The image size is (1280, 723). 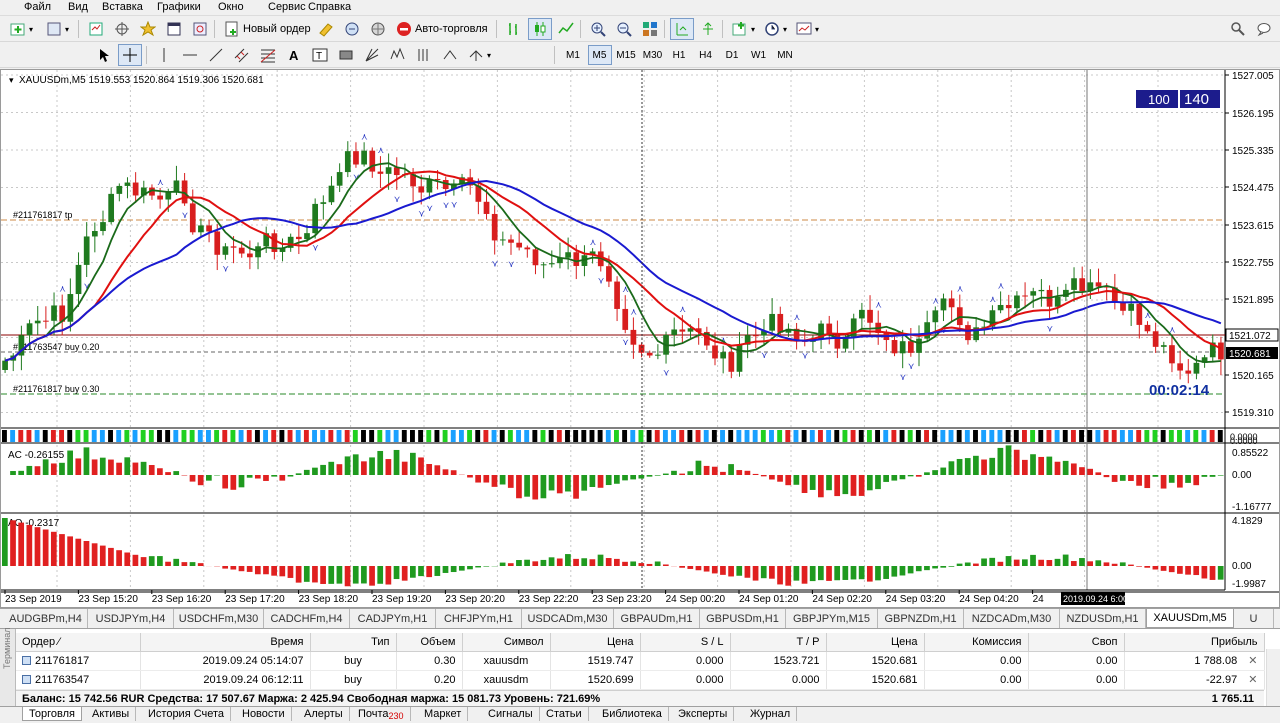 I want to click on menu-2: Вставка, so click(x=122, y=7).